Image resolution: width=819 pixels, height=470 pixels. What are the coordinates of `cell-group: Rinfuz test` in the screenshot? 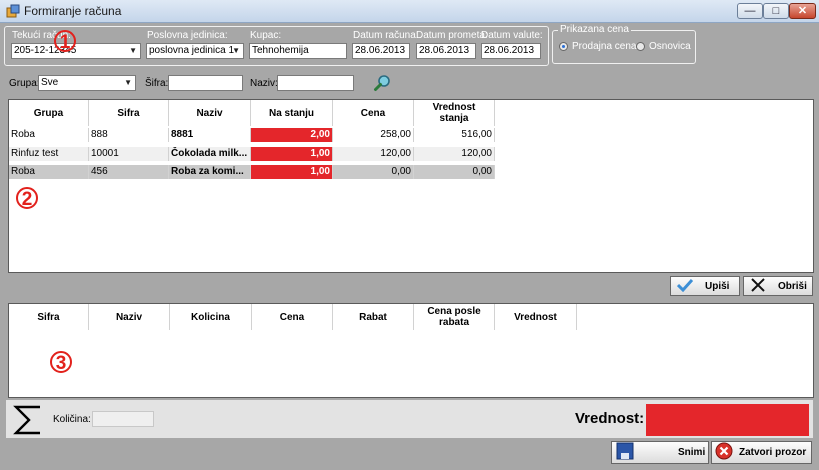 It's located at (49, 154).